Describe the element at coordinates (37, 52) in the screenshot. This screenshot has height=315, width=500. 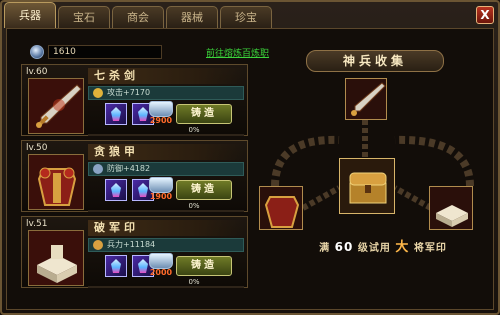
I see `currency-icon` at that location.